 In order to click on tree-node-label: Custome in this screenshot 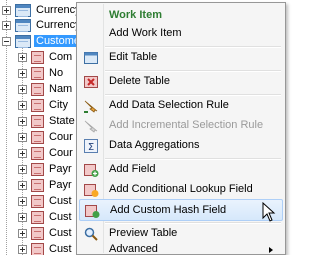, I will do `click(58, 41)`.